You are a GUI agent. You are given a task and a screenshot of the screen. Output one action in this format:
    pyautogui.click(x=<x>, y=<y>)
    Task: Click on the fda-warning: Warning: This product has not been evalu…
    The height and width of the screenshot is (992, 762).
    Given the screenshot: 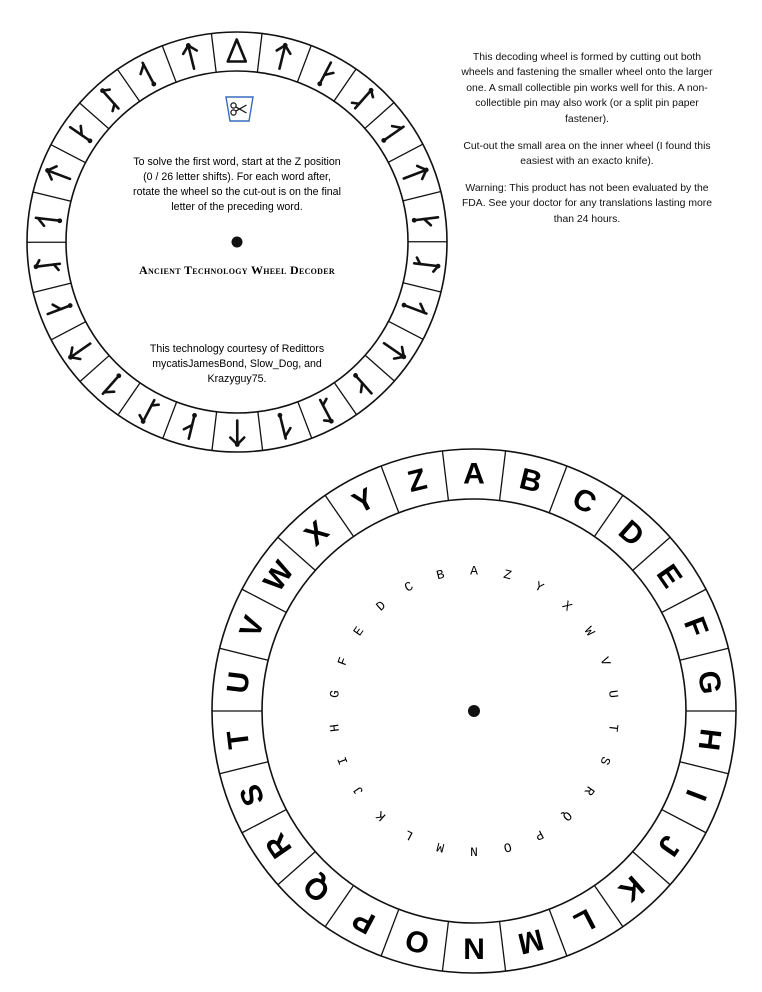 What is the action you would take?
    pyautogui.click(x=587, y=204)
    